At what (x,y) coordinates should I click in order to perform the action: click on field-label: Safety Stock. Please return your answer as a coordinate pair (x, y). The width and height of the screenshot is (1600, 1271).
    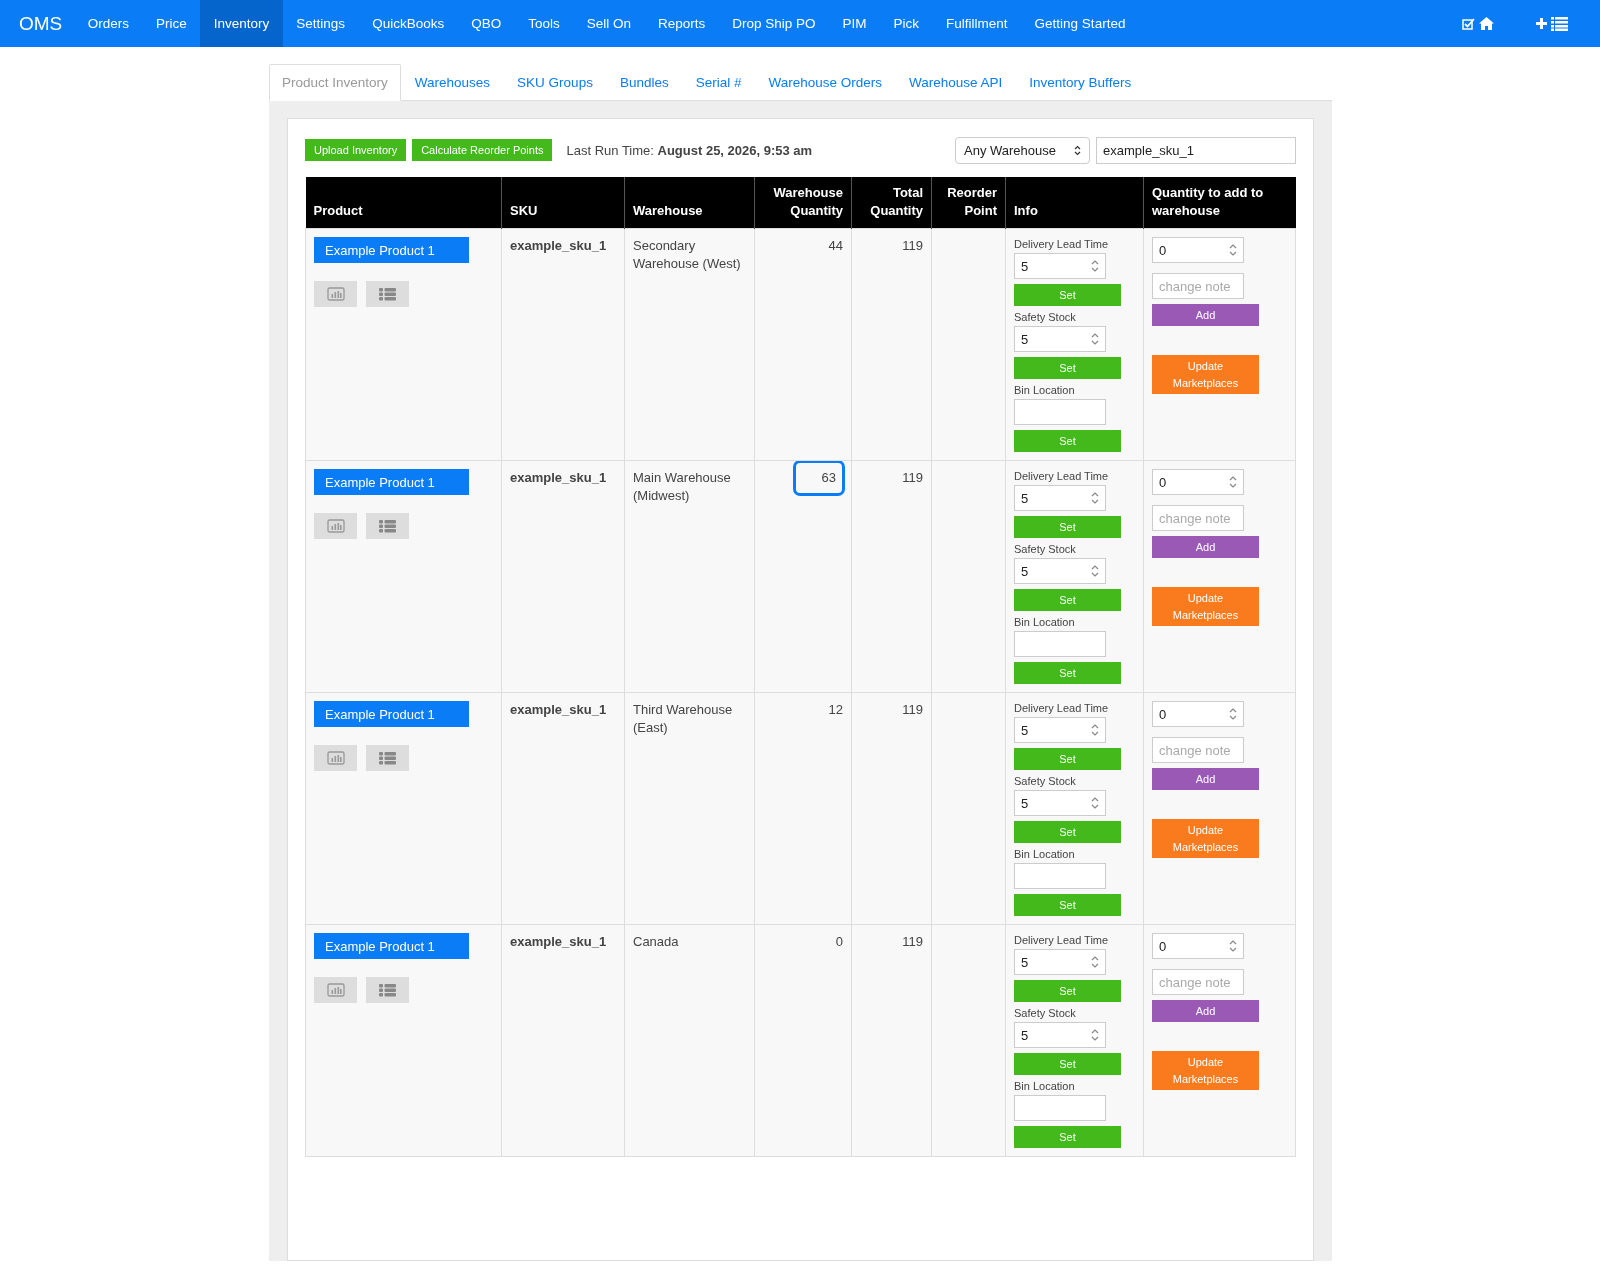
    Looking at the image, I should click on (1045, 781).